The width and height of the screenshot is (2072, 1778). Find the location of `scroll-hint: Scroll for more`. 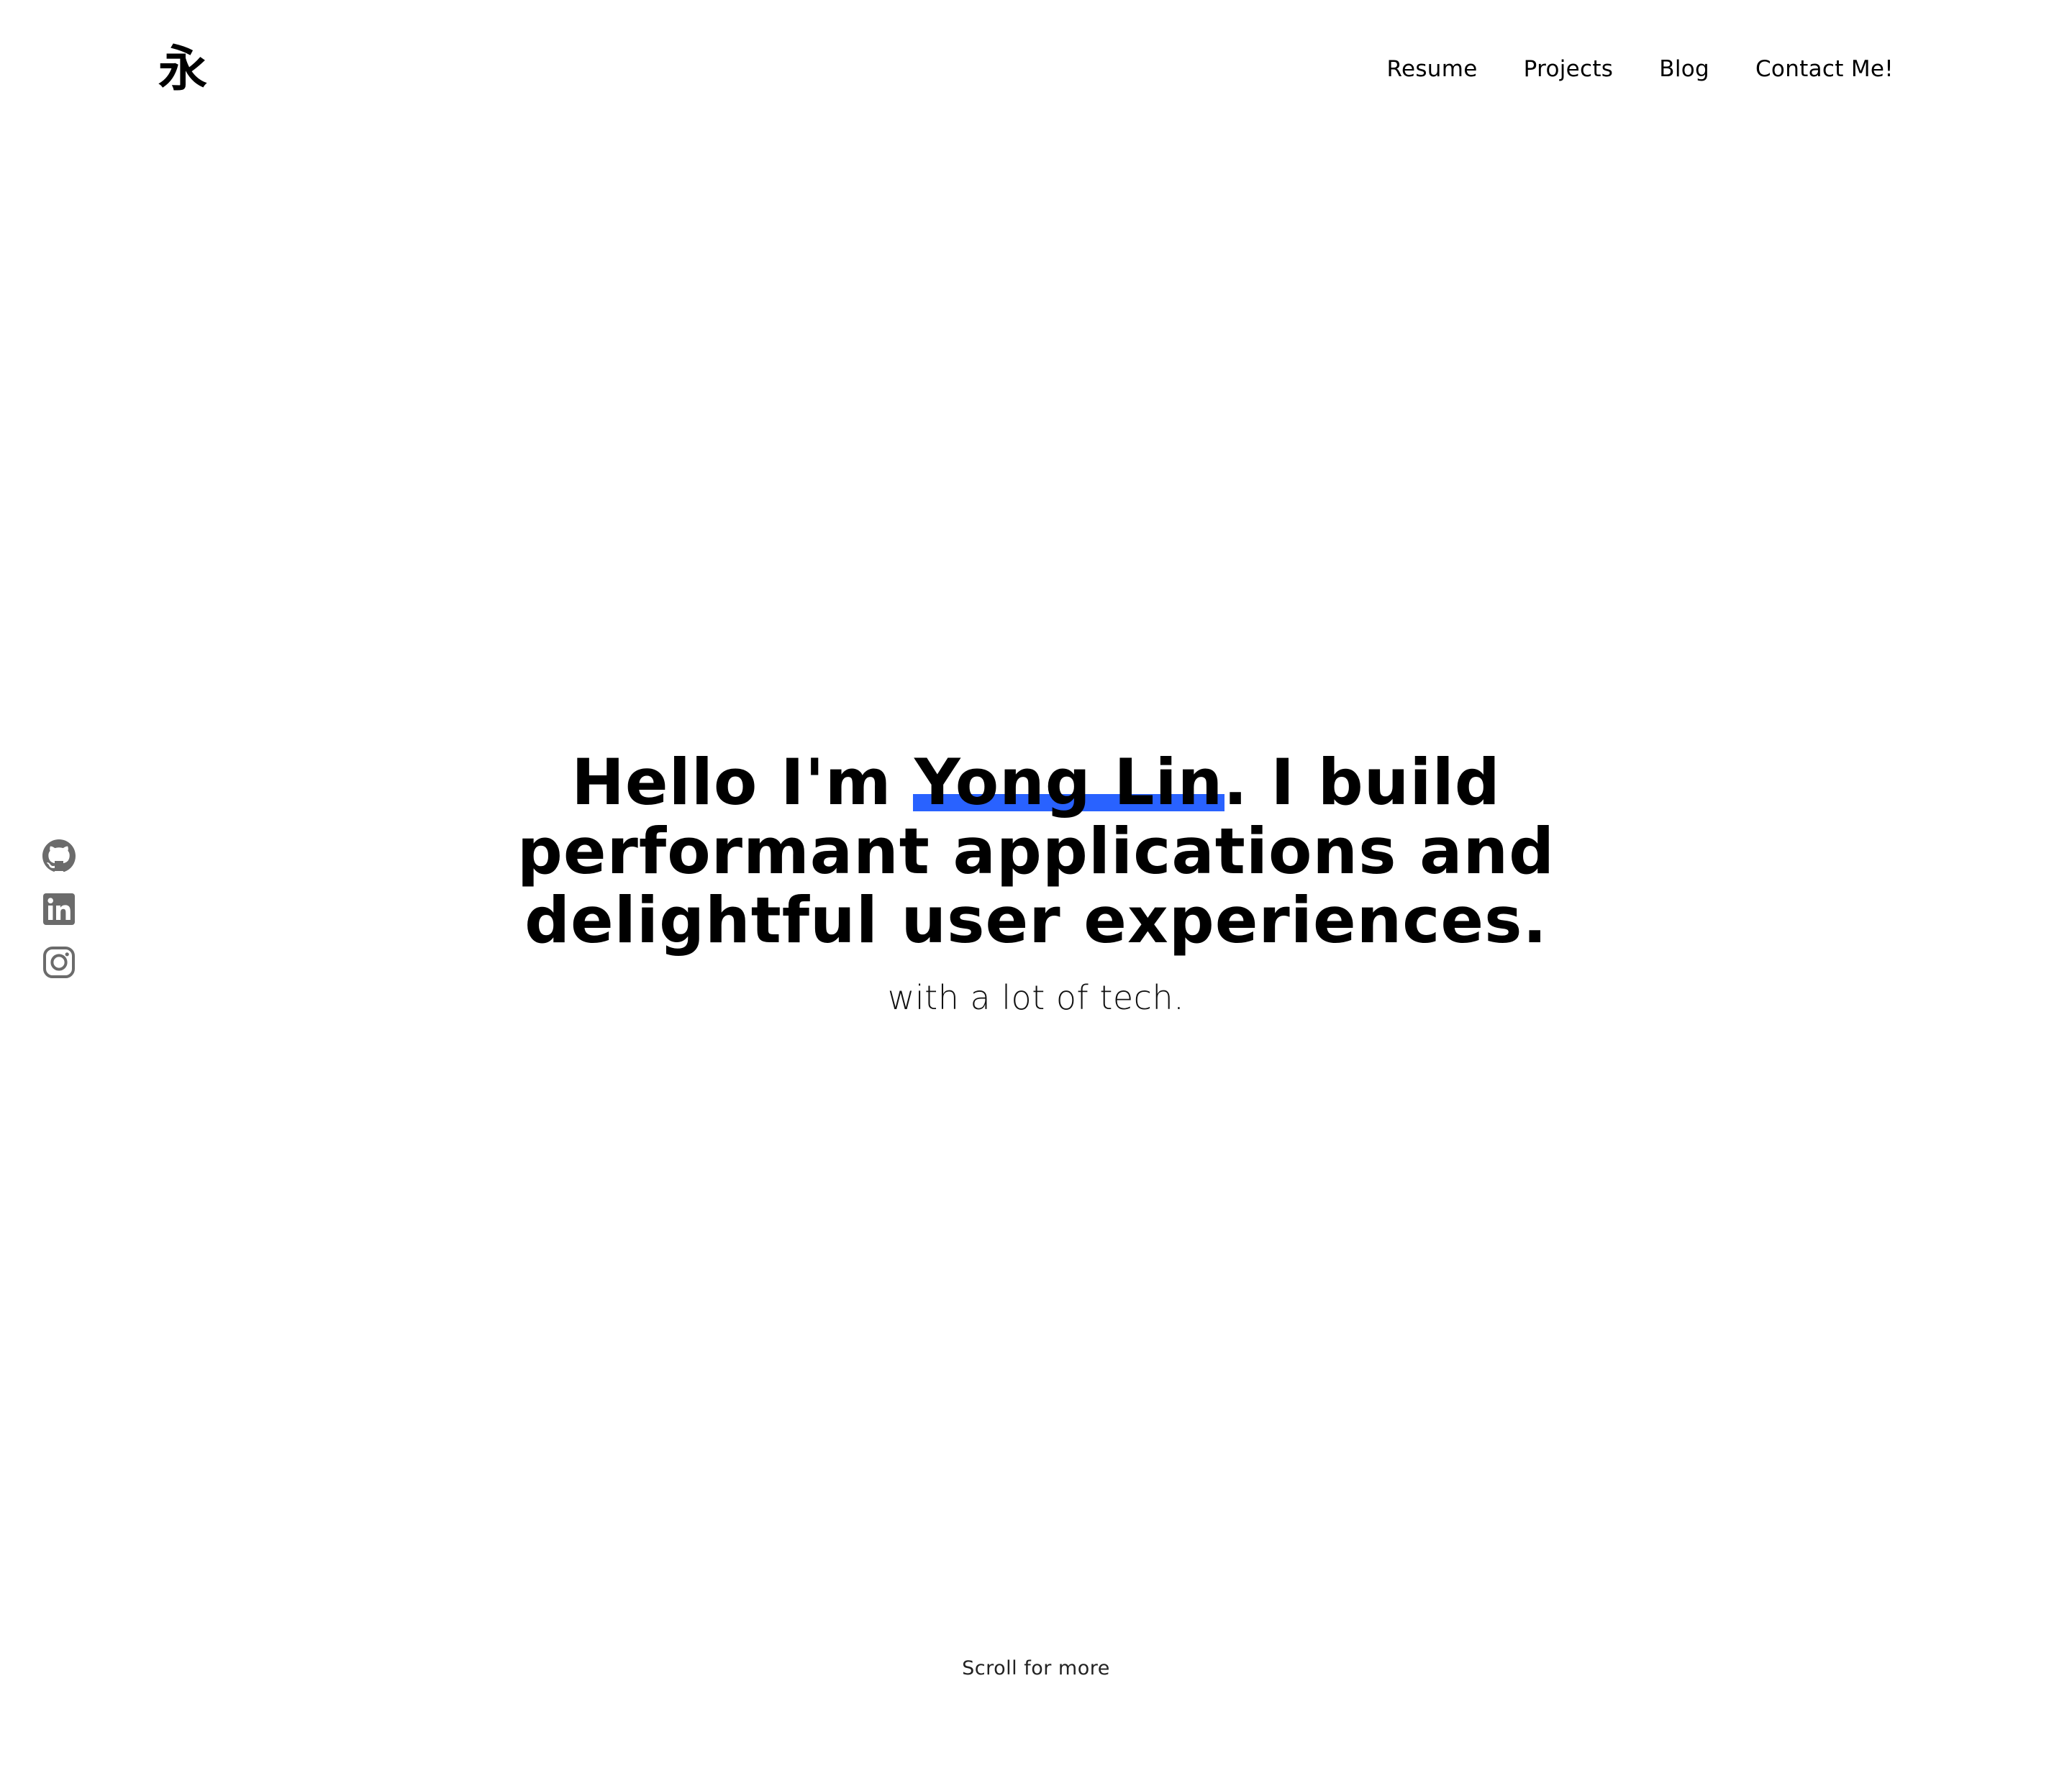

scroll-hint: Scroll for more is located at coordinates (1036, 1668).